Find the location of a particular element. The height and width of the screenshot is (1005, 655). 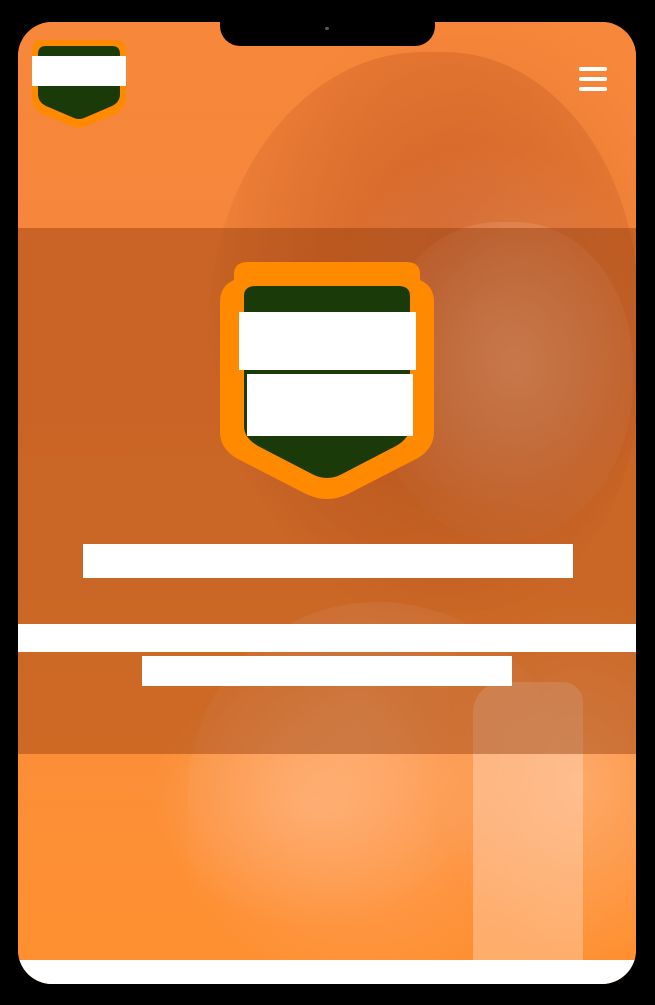

header-logo is located at coordinates (79, 82).